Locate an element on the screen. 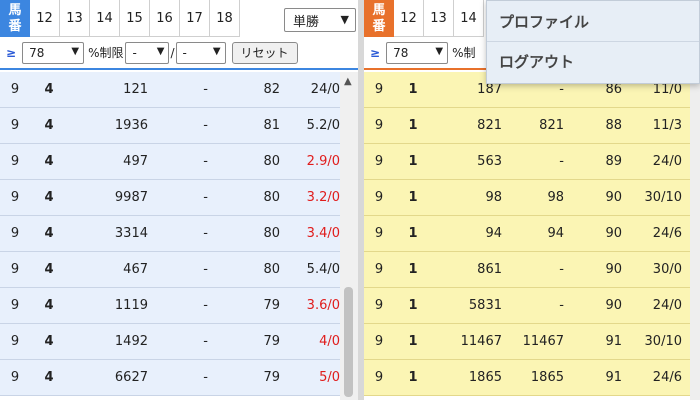 Image resolution: width=700 pixels, height=400 pixels. odds-cell: 5.2/0 is located at coordinates (323, 125).